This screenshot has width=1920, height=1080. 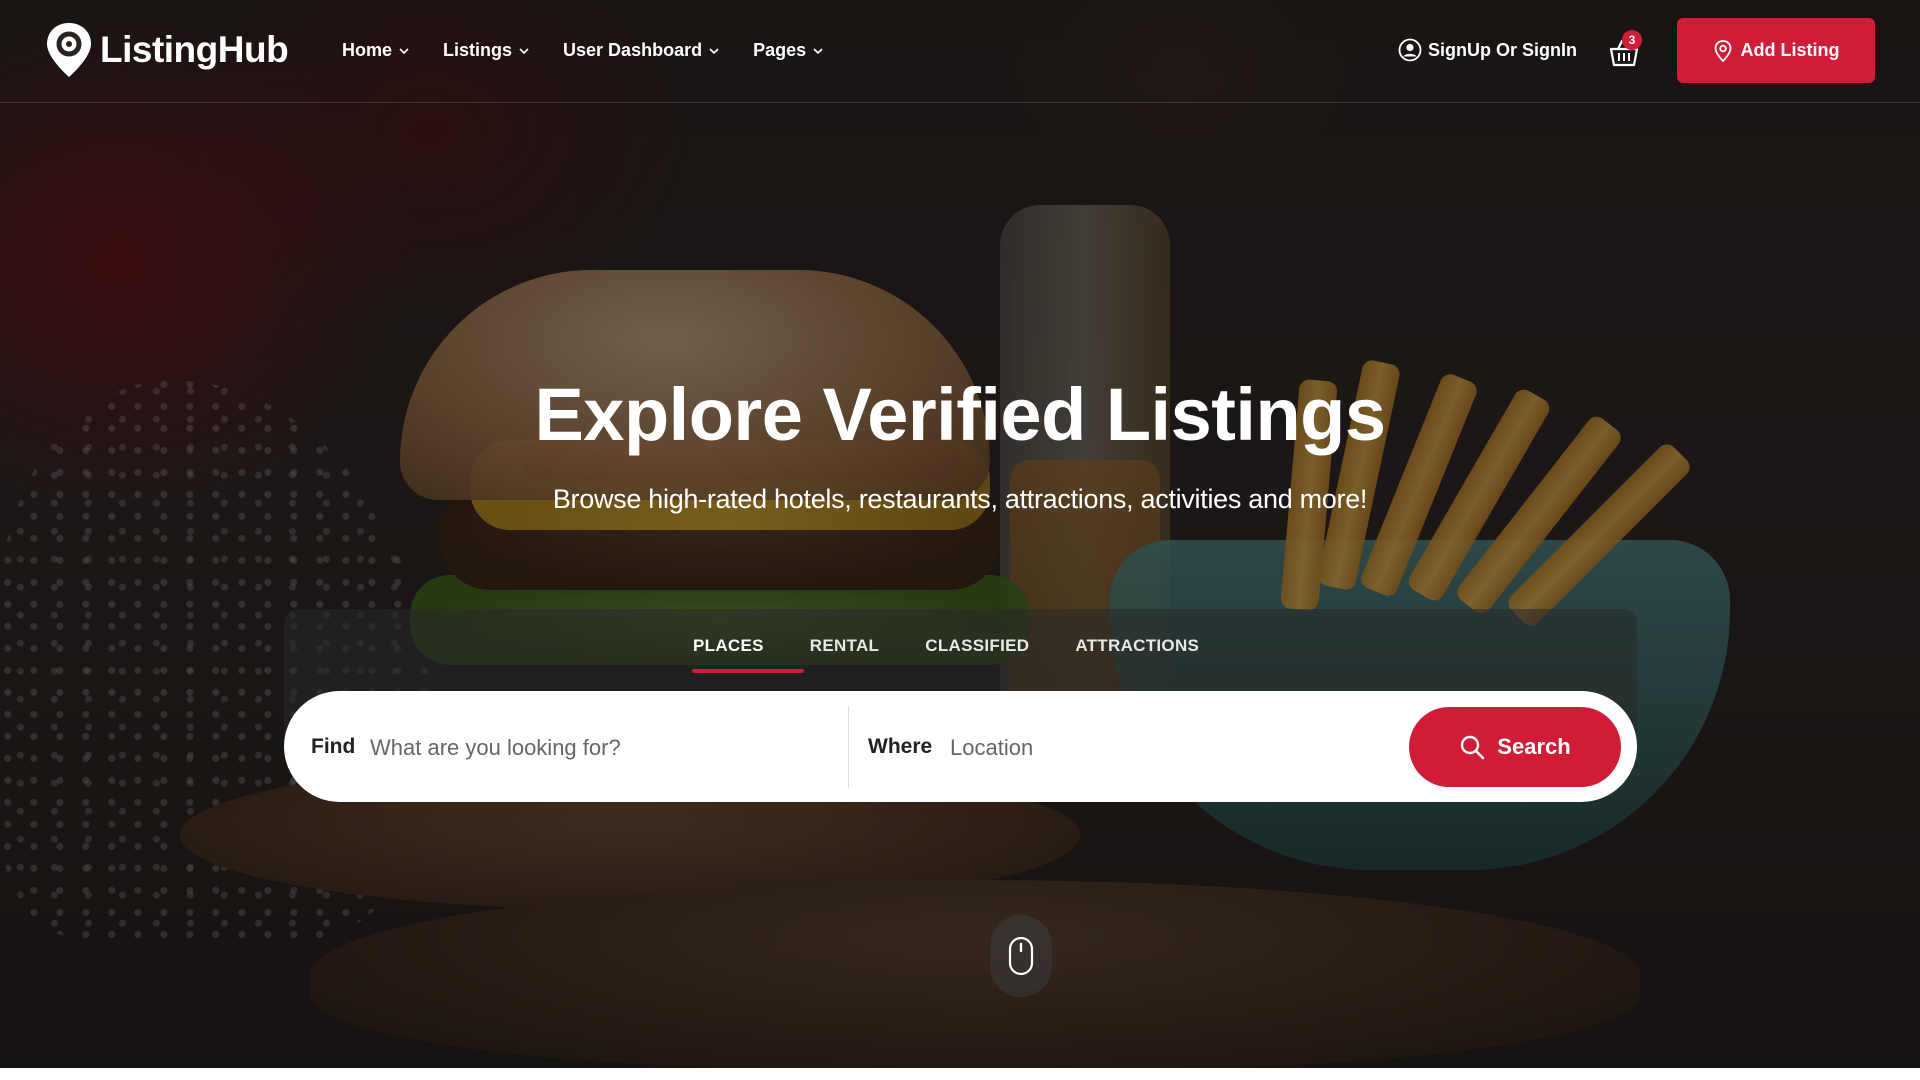 What do you see at coordinates (780, 50) in the screenshot?
I see `nav-item-label: Pages` at bounding box center [780, 50].